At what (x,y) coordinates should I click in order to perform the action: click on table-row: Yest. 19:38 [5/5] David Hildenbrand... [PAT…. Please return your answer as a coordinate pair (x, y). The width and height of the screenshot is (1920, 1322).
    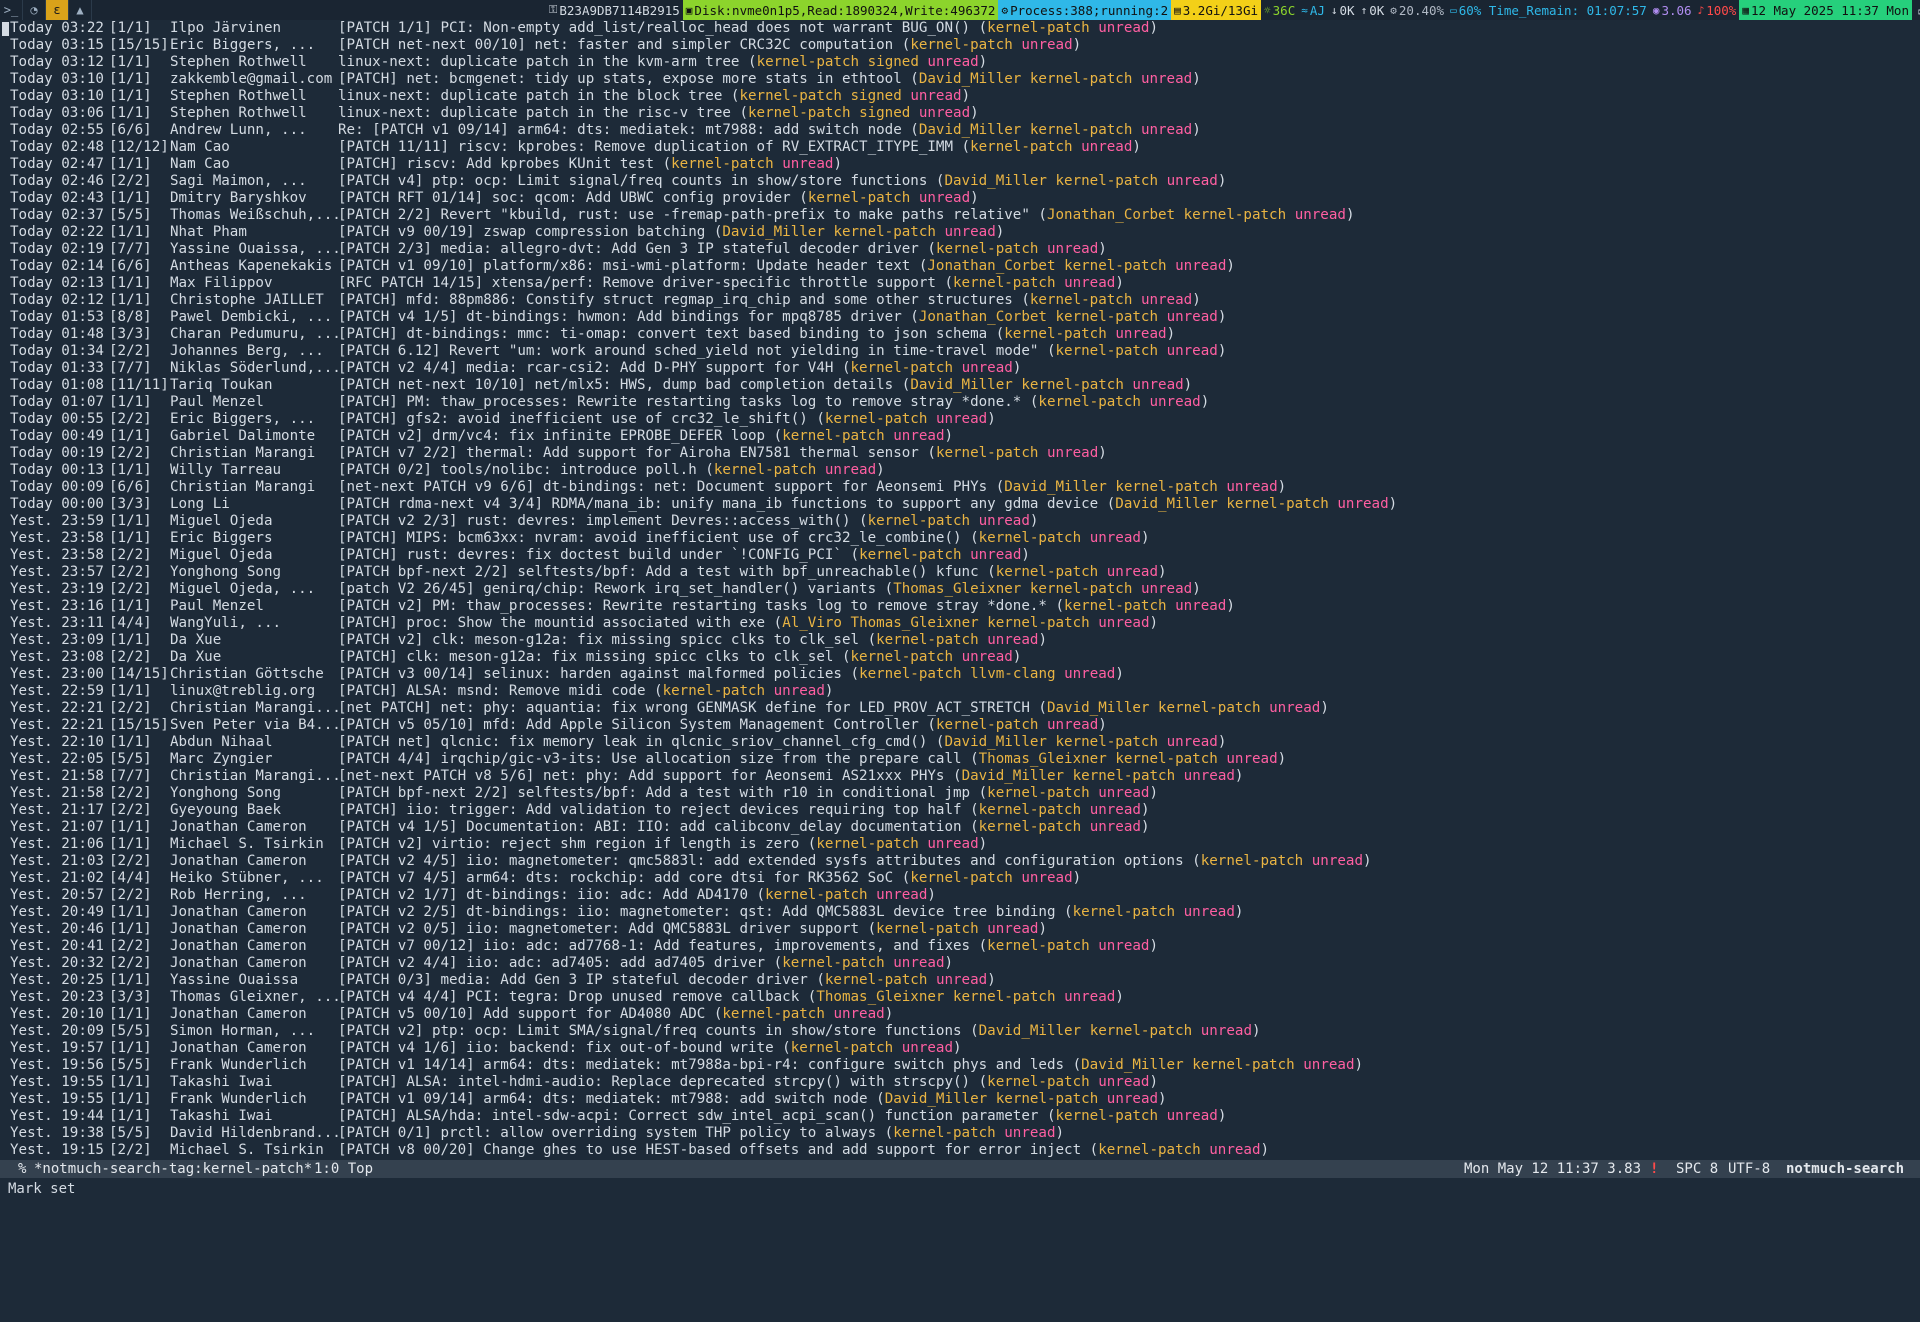
    Looking at the image, I should click on (960, 1133).